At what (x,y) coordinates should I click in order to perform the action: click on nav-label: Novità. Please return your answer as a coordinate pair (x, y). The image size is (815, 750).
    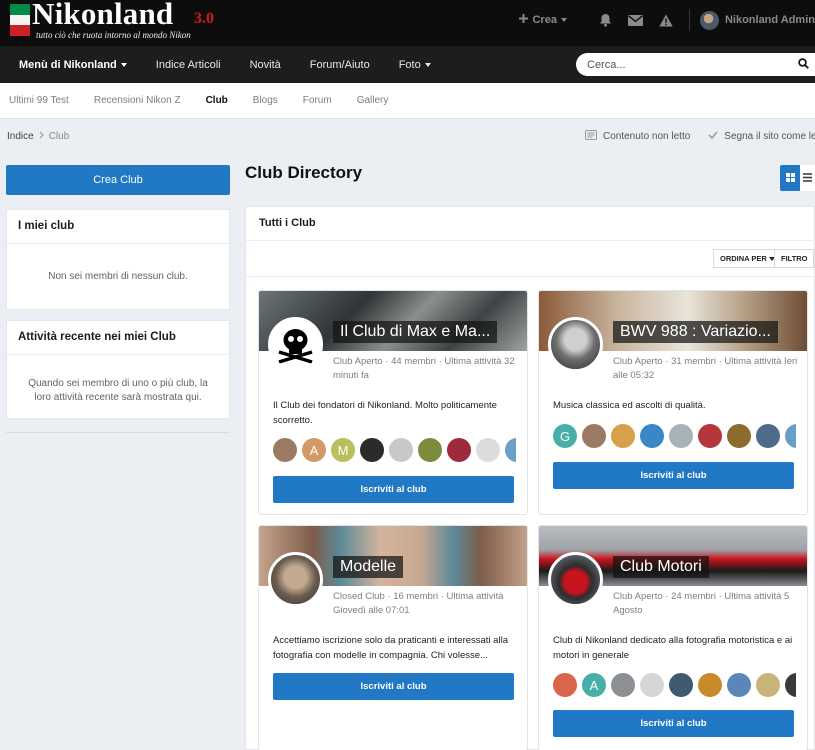
    Looking at the image, I should click on (265, 64).